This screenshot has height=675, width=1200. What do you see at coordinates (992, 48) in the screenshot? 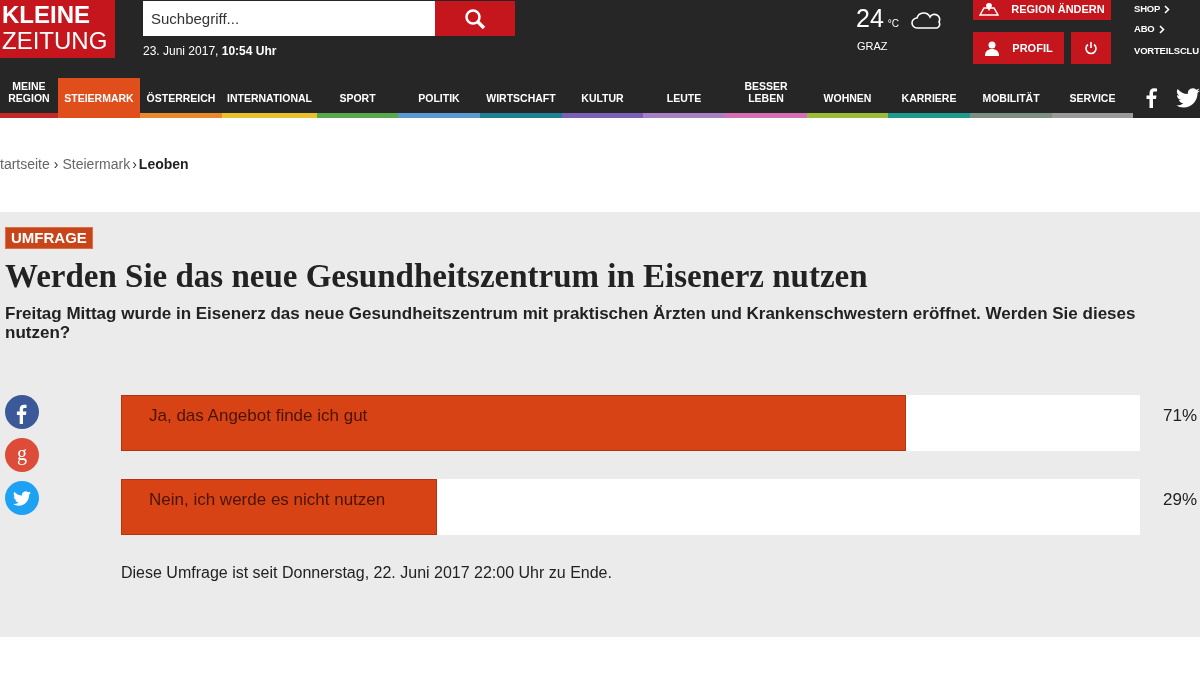
I see `user-icon` at bounding box center [992, 48].